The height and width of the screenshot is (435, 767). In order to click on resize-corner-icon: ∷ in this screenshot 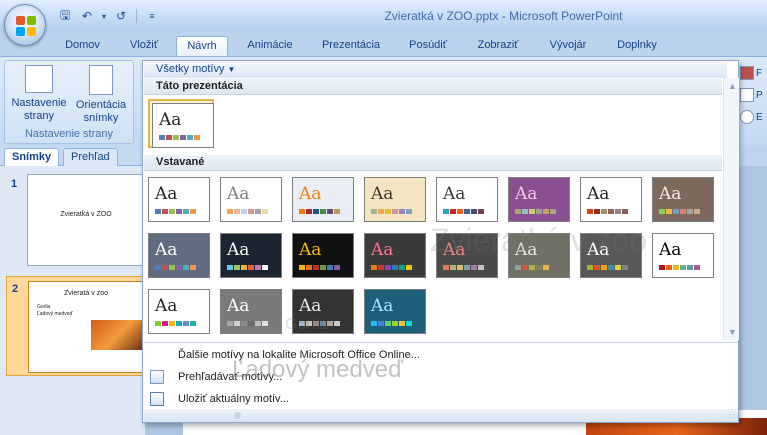, I will do `click(732, 416)`.